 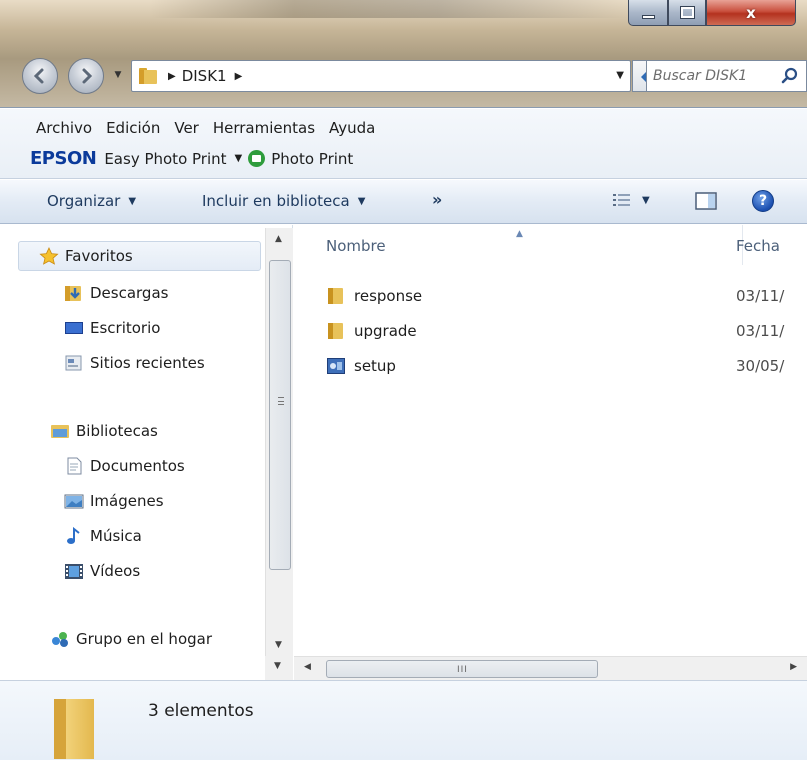 I want to click on nav-item-label: Vídeos, so click(x=115, y=571).